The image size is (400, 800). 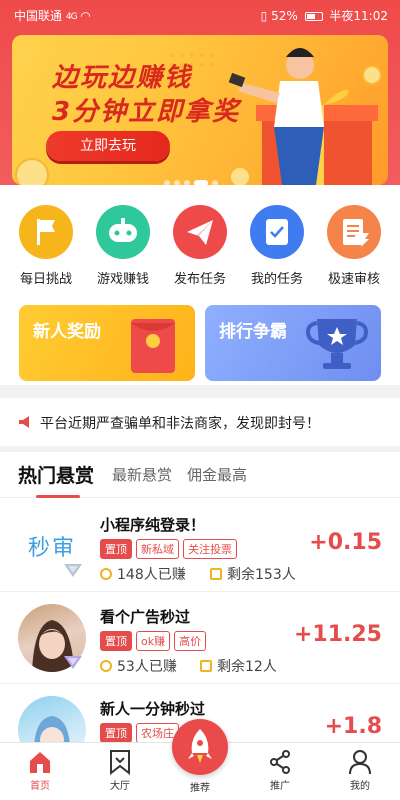 I want to click on tab-latest-rewards: 最新悬赏, so click(x=142, y=474).